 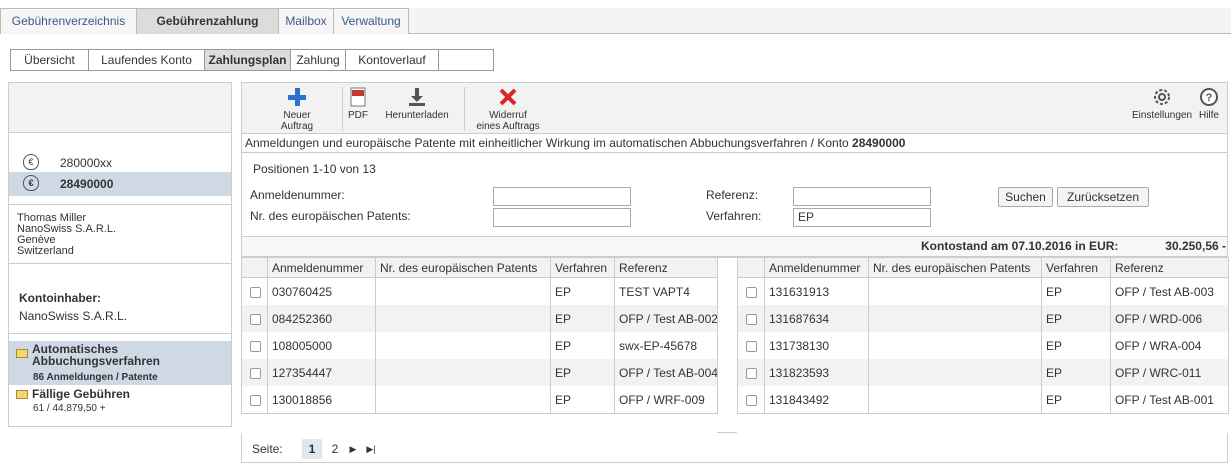 I want to click on subtab-zahlungsplan: Zahlungsplan, so click(x=248, y=60).